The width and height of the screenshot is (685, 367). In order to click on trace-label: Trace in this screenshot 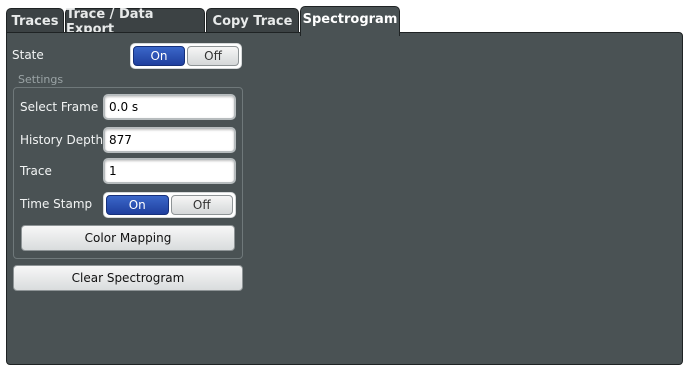, I will do `click(36, 171)`.